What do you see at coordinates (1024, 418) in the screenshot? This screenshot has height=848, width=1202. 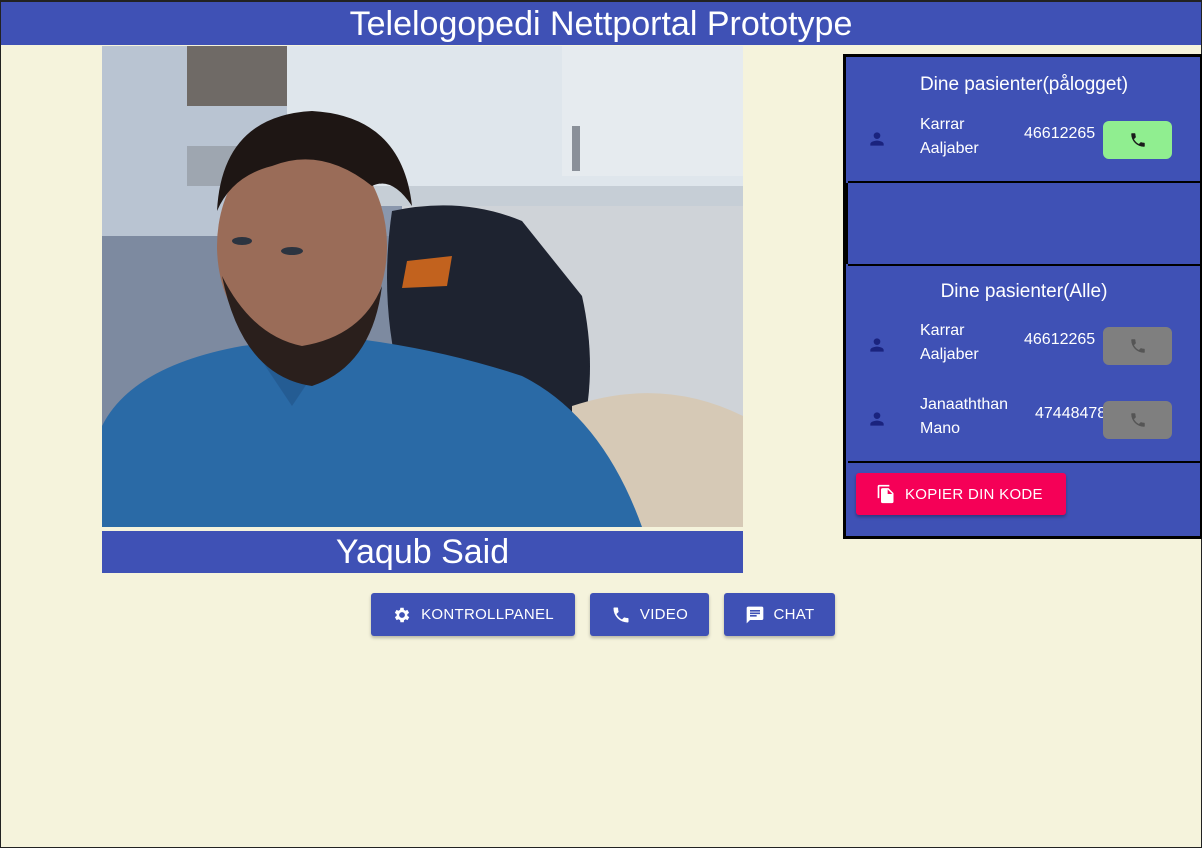 I see `patient-row: Janaaththan Mano 47448478` at bounding box center [1024, 418].